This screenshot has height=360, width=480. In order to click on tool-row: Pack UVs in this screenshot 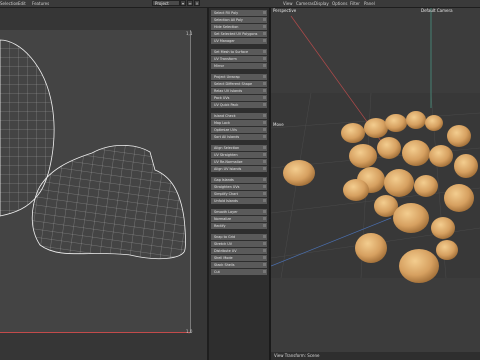, I will do `click(239, 98)`.